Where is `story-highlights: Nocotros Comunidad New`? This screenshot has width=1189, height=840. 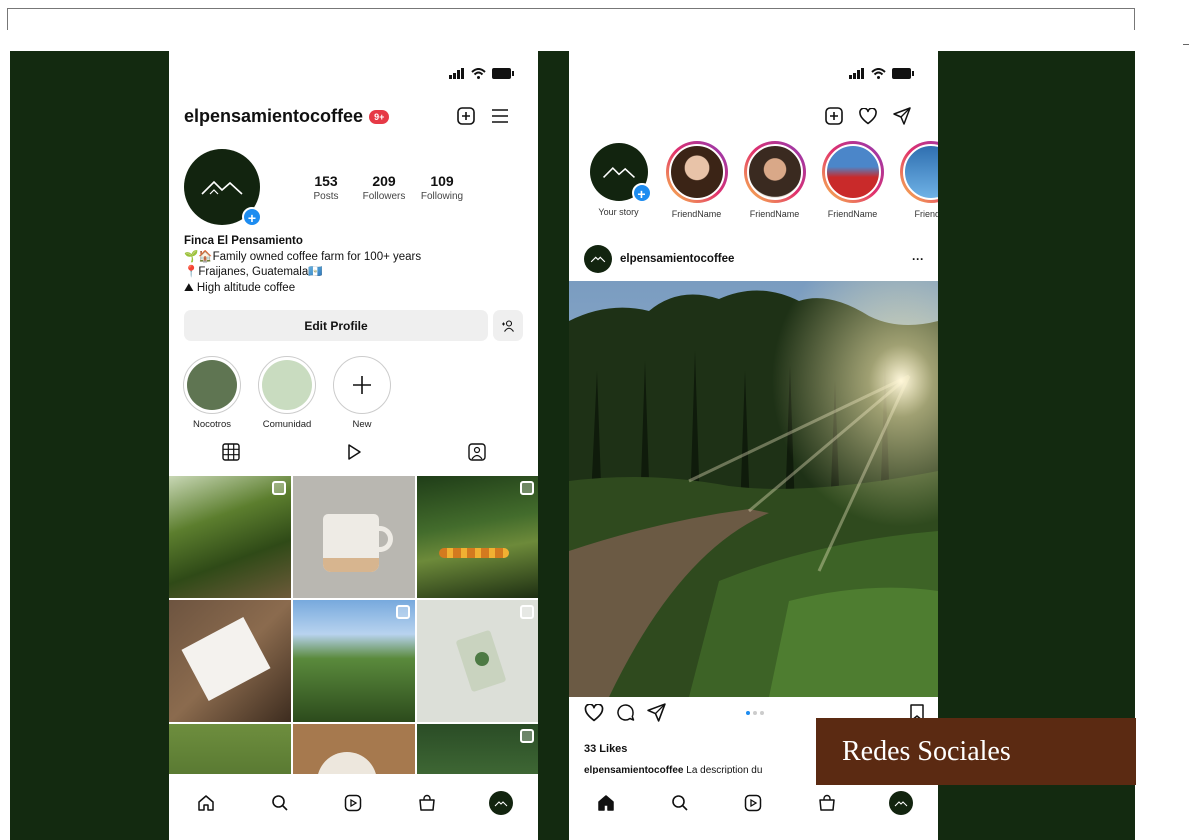 story-highlights: Nocotros Comunidad New is located at coordinates (287, 393).